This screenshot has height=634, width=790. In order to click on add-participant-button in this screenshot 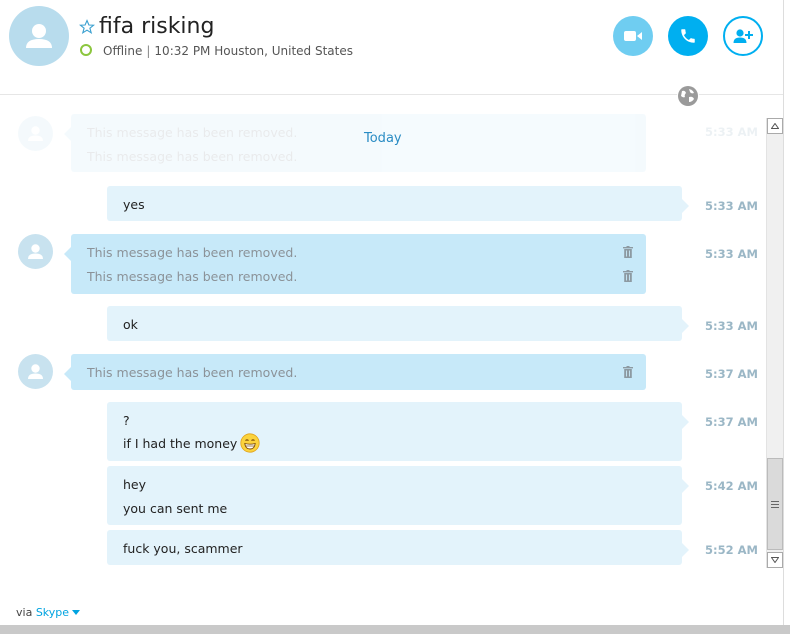, I will do `click(743, 36)`.